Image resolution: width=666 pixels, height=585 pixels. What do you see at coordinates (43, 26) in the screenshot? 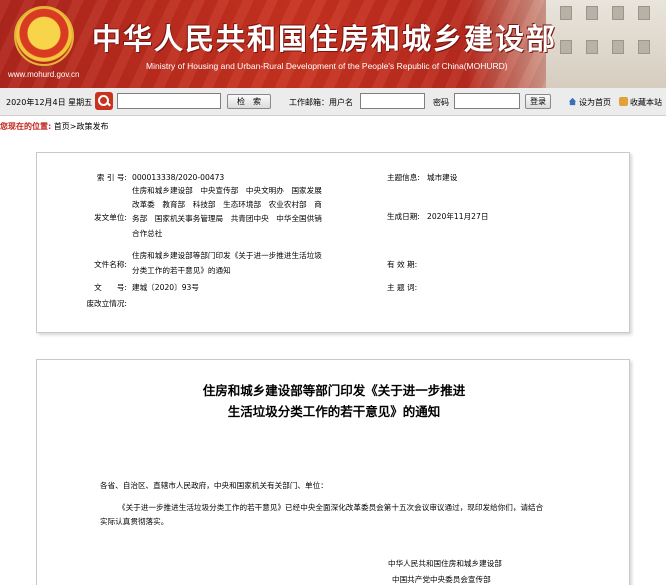
I see `star-icon: ★` at bounding box center [43, 26].